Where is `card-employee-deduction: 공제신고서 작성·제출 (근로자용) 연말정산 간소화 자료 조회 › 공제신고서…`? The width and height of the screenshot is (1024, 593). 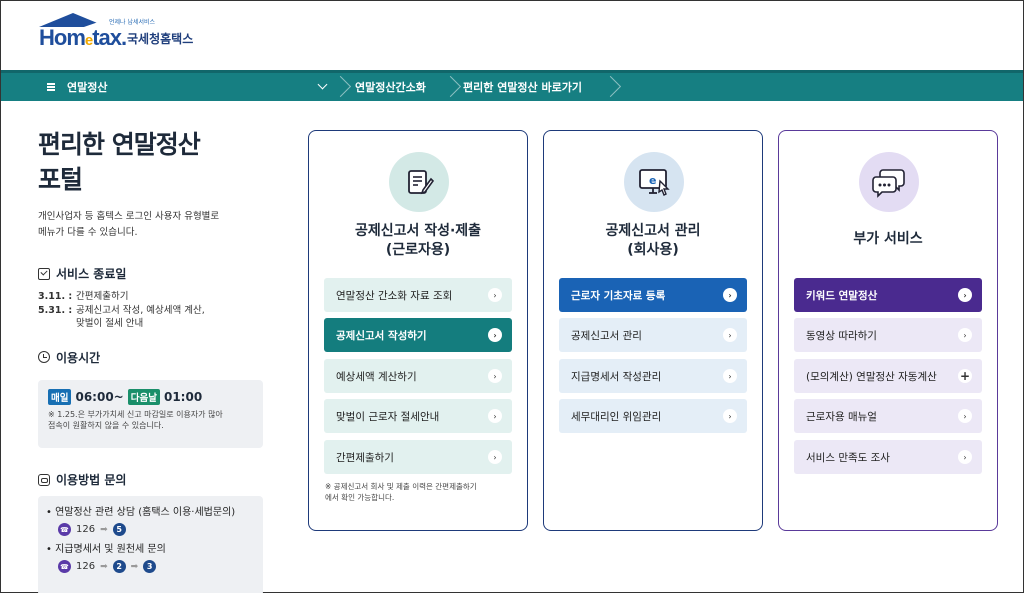 card-employee-deduction: 공제신고서 작성·제출 (근로자용) 연말정산 간소화 자료 조회 › 공제신고서… is located at coordinates (418, 330).